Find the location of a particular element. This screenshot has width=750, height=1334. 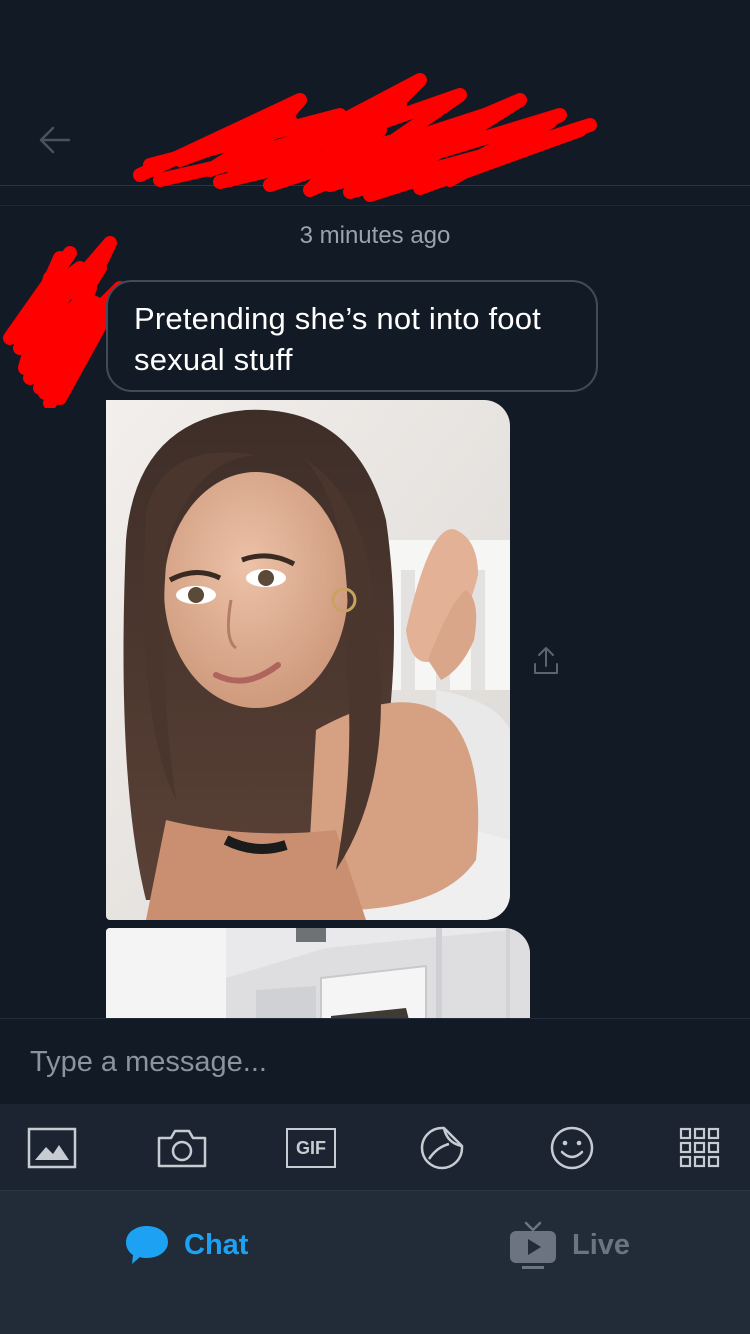

share-icon is located at coordinates (546, 660).